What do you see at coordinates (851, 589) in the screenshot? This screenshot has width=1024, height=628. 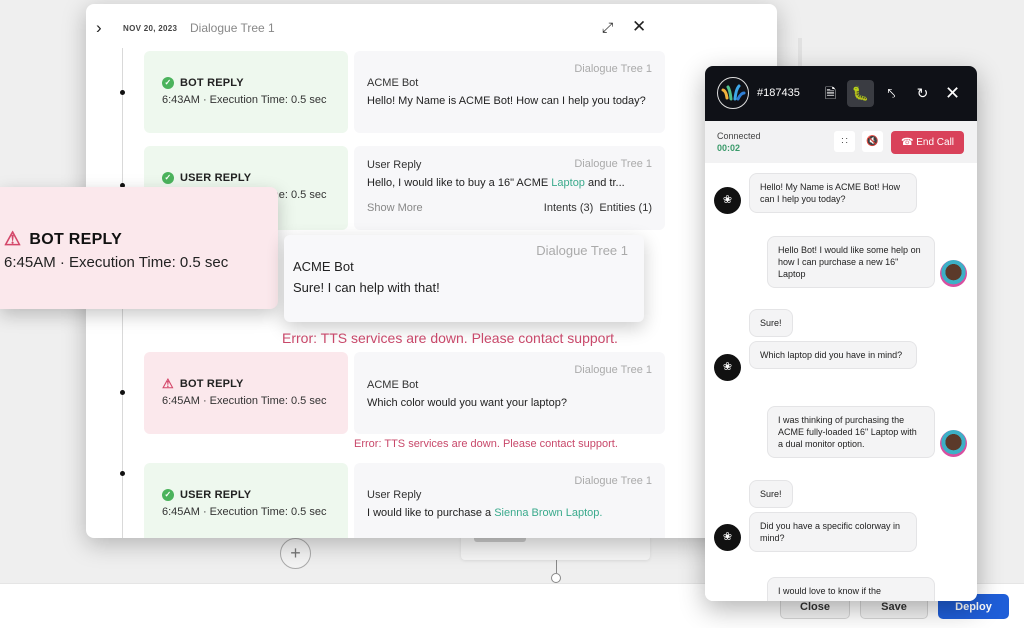 I see `user-message: I would love to know if the` at bounding box center [851, 589].